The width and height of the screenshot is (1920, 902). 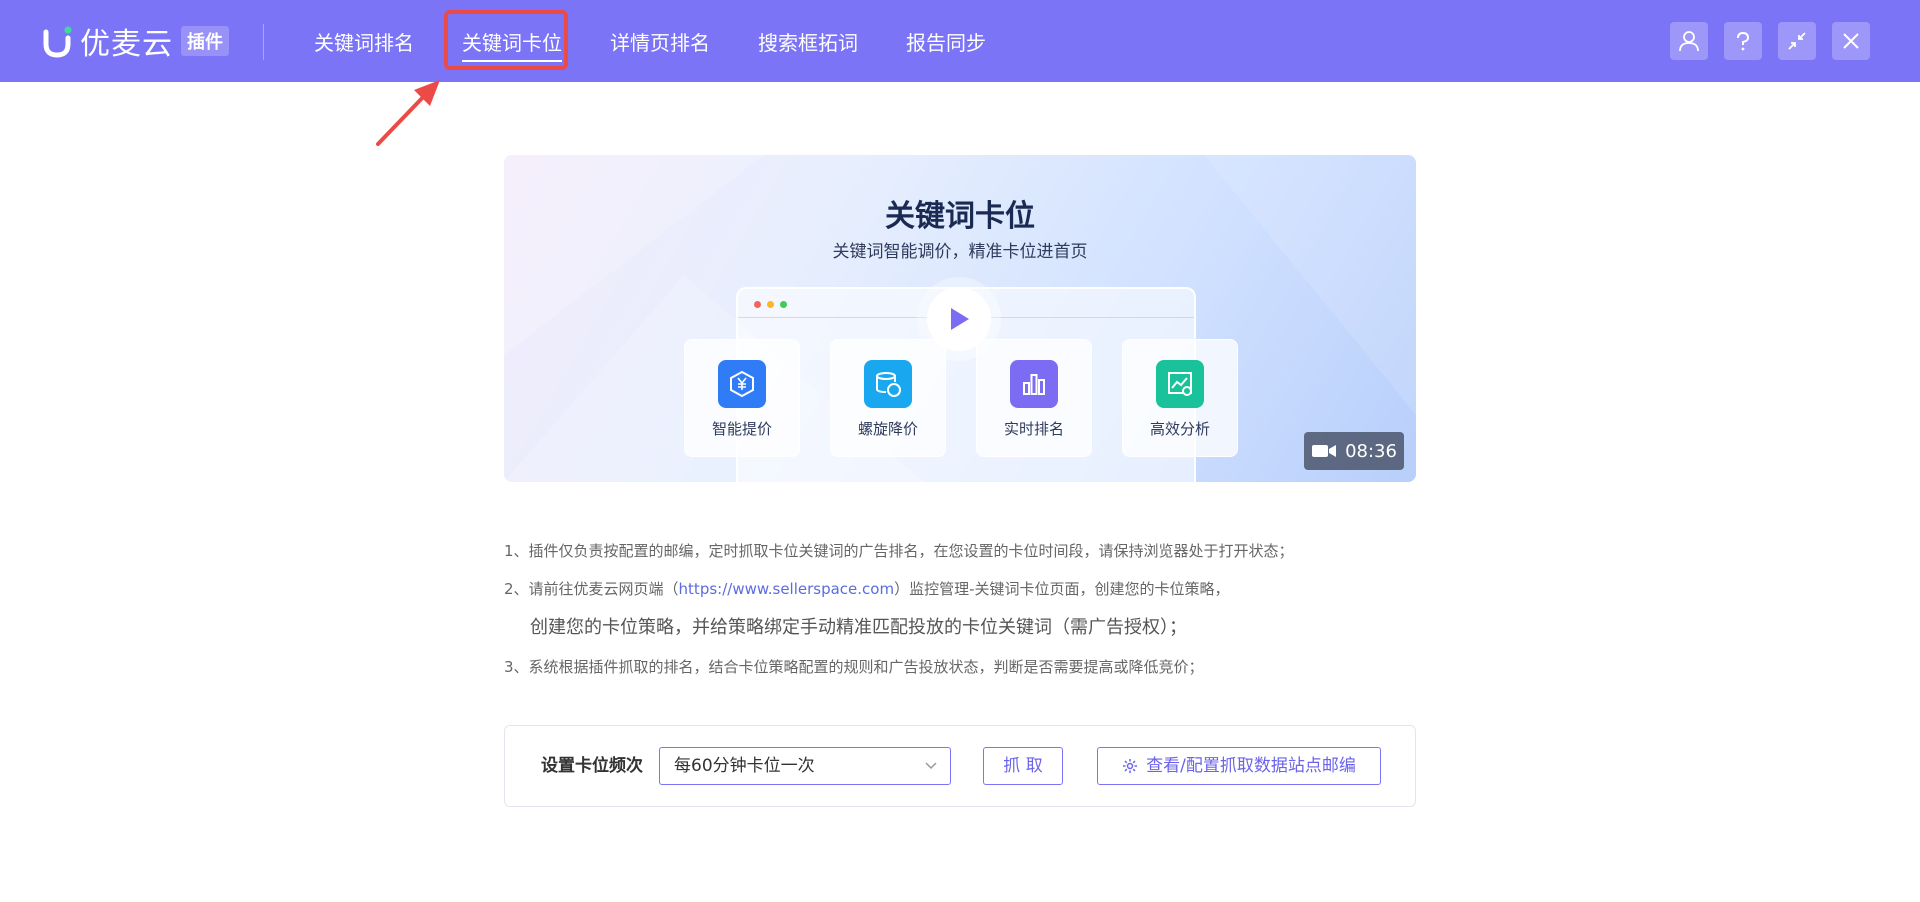 I want to click on sellerspace-link: https://www.sellerspace.com, so click(x=787, y=589).